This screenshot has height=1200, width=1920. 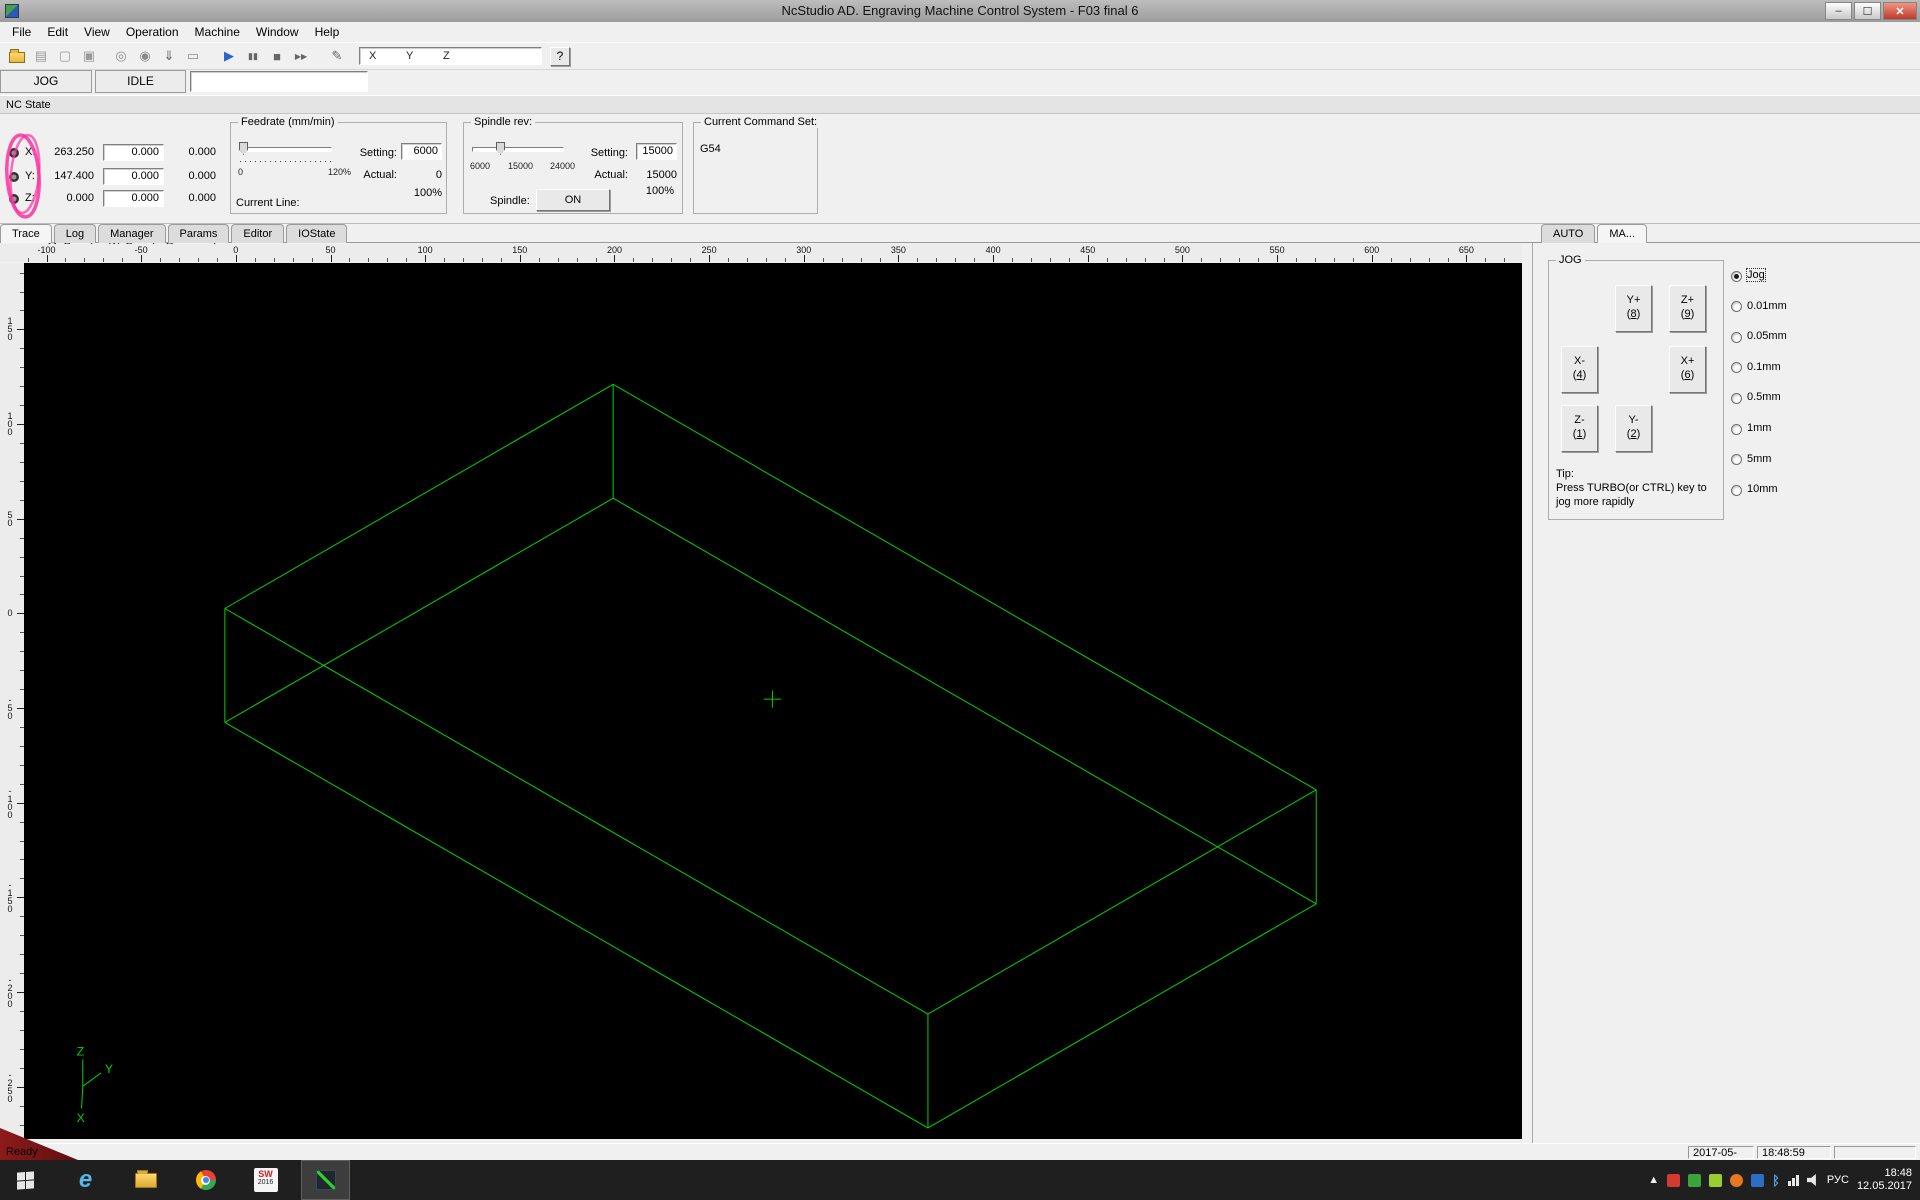 What do you see at coordinates (560, 56) in the screenshot?
I see `help-button: ?` at bounding box center [560, 56].